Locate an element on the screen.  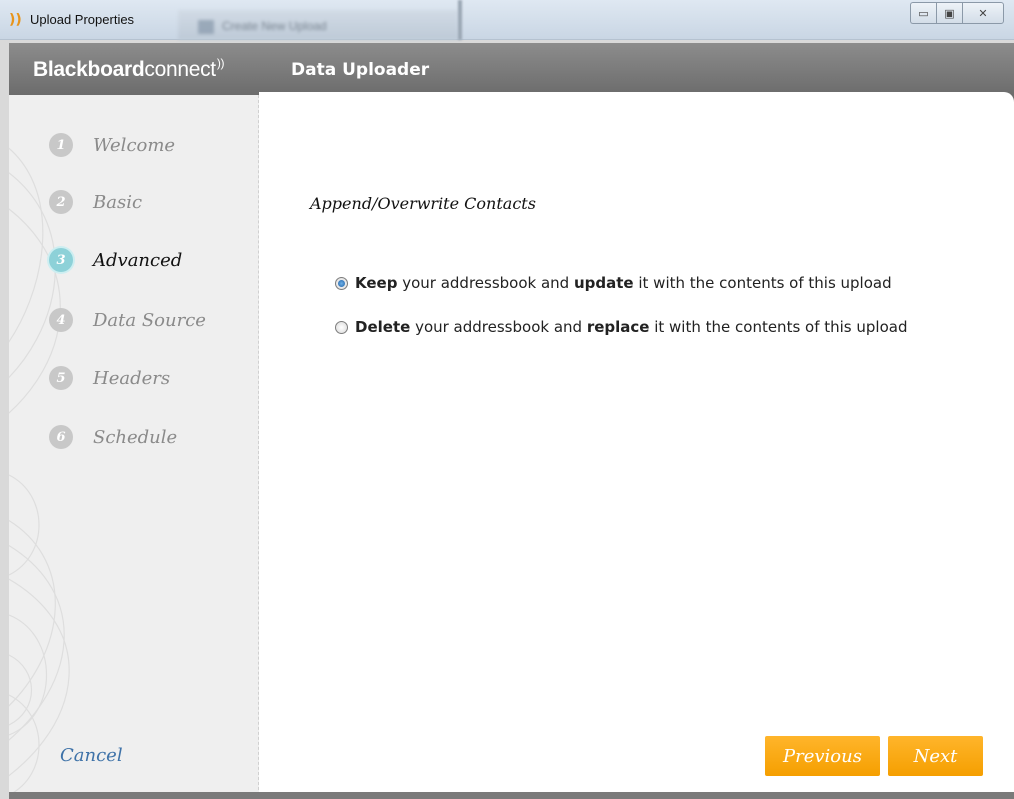
app-icon: )) is located at coordinates (15, 20).